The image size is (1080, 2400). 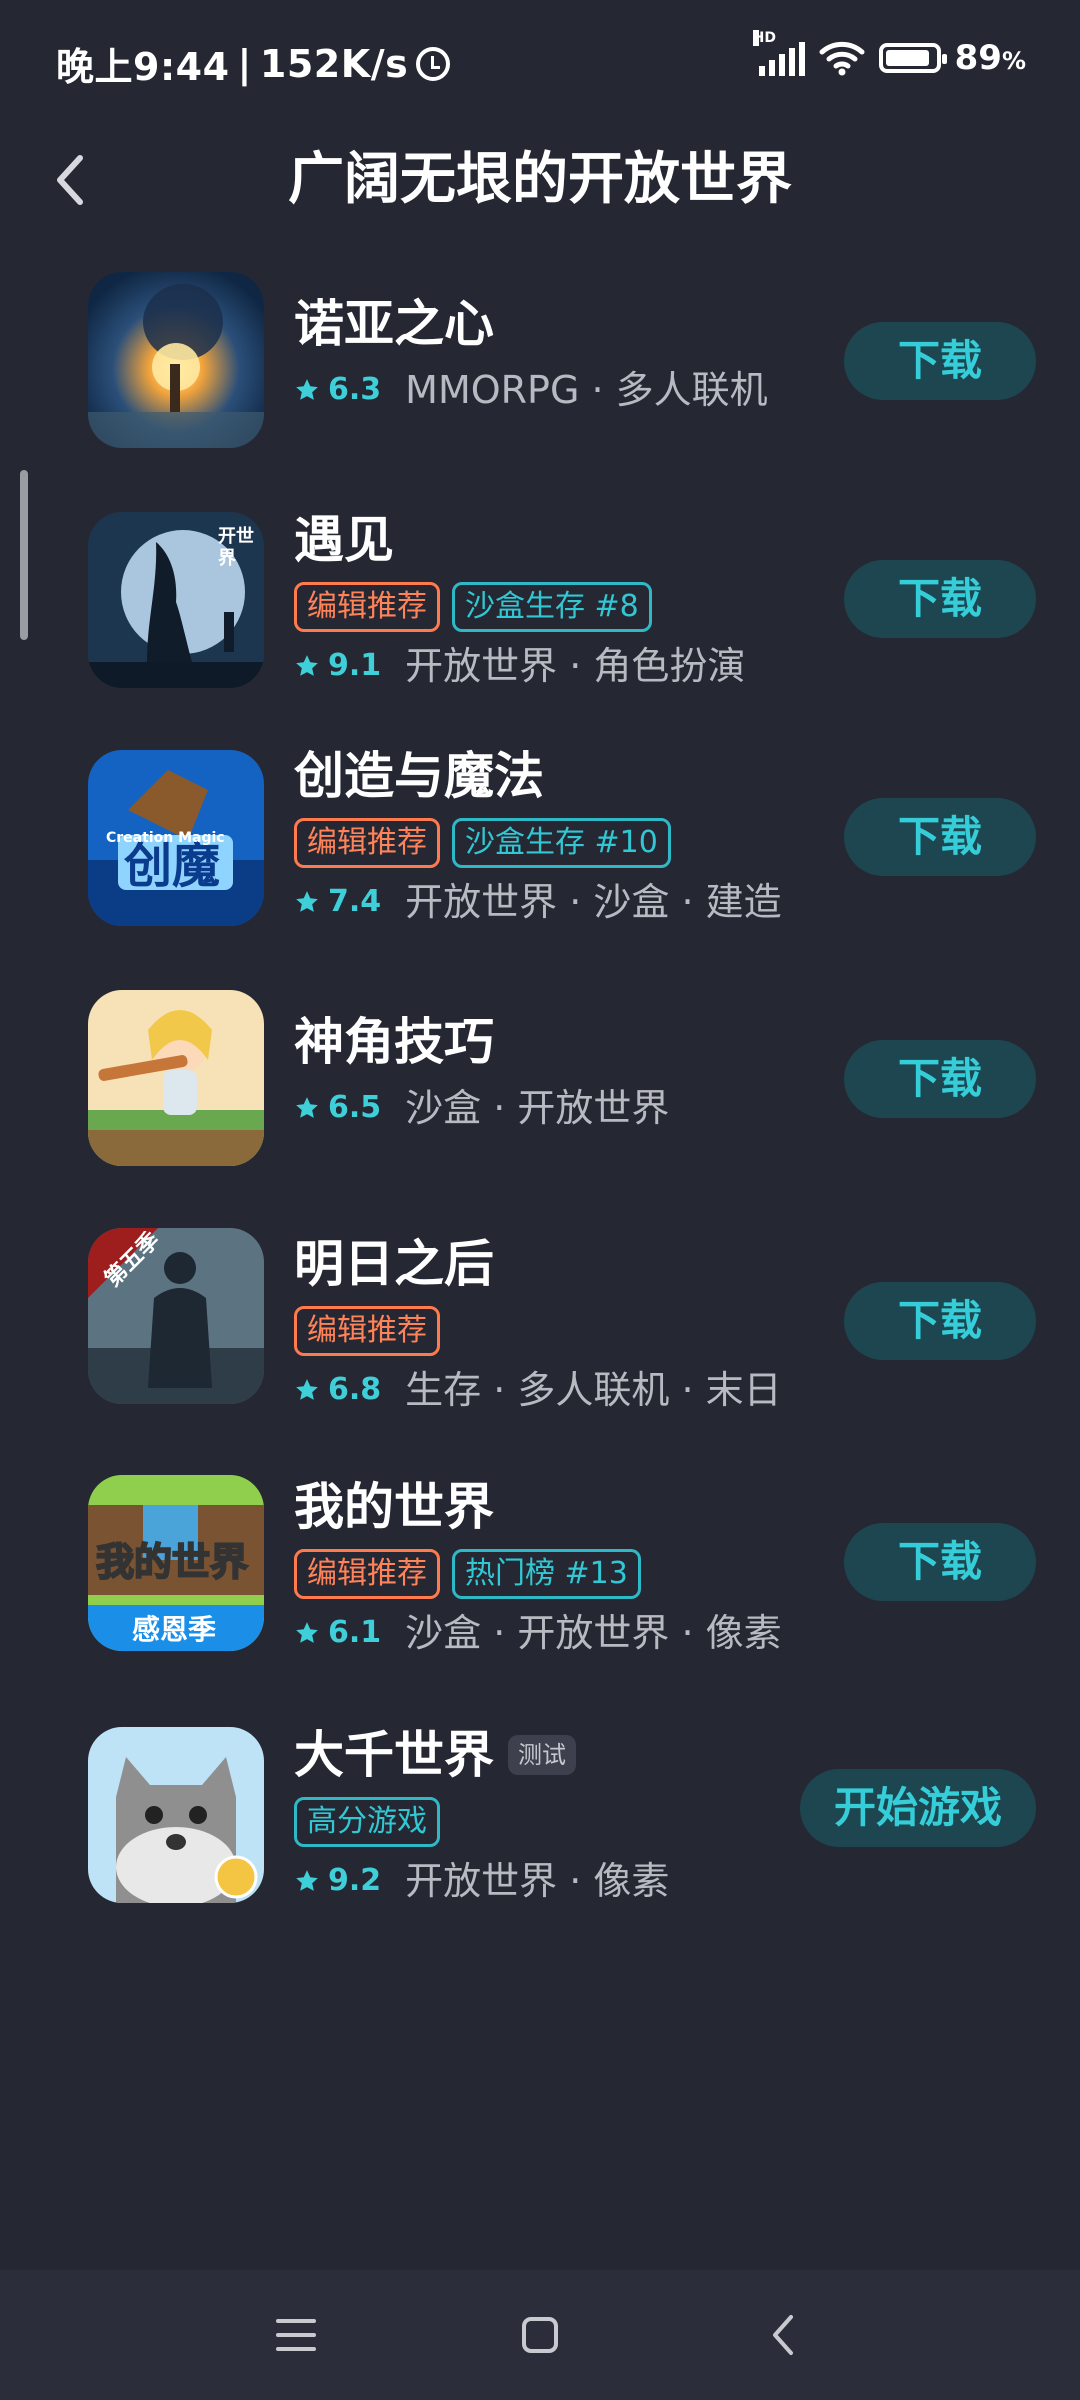 What do you see at coordinates (176, 1815) in the screenshot?
I see `app-icon-daqian` at bounding box center [176, 1815].